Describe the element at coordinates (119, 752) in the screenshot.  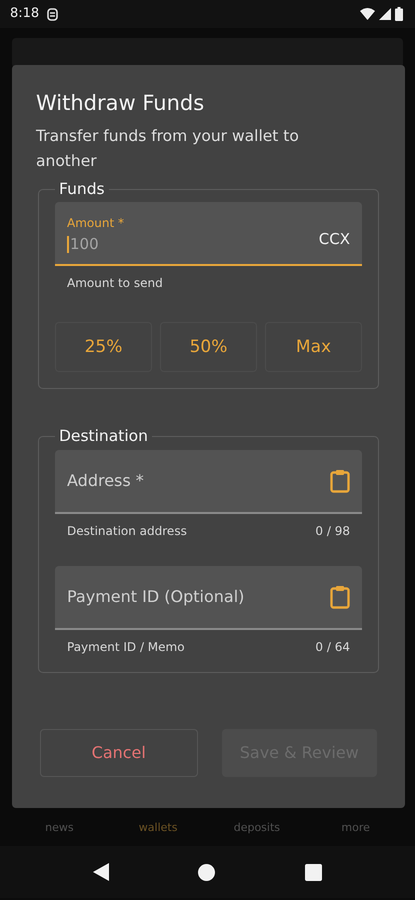
I see `cancel-button: Cancel` at that location.